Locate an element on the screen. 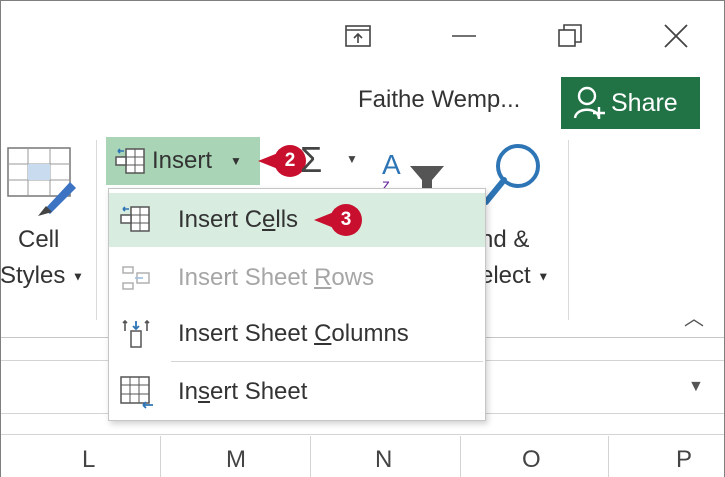 The image size is (725, 477). share-button: Share is located at coordinates (630, 103).